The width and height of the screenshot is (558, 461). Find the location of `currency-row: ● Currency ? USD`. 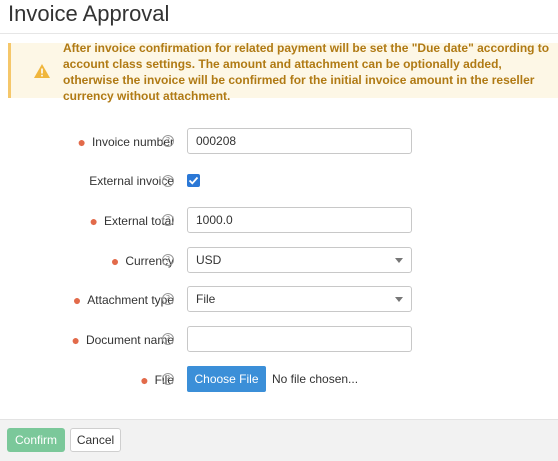

currency-row: ● Currency ? USD is located at coordinates (279, 260).